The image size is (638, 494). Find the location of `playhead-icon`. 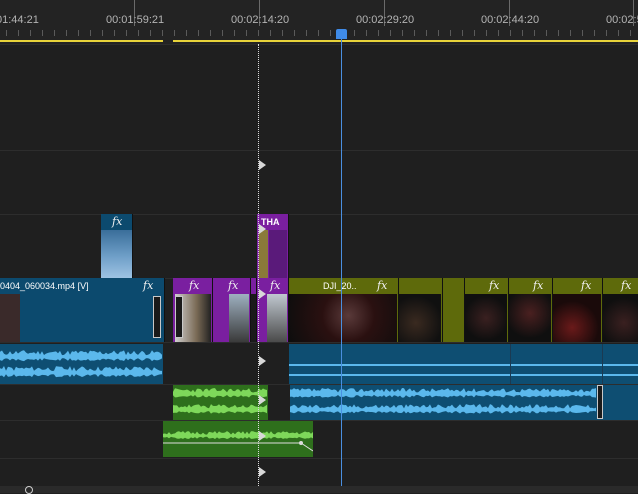

playhead-icon is located at coordinates (341, 34).